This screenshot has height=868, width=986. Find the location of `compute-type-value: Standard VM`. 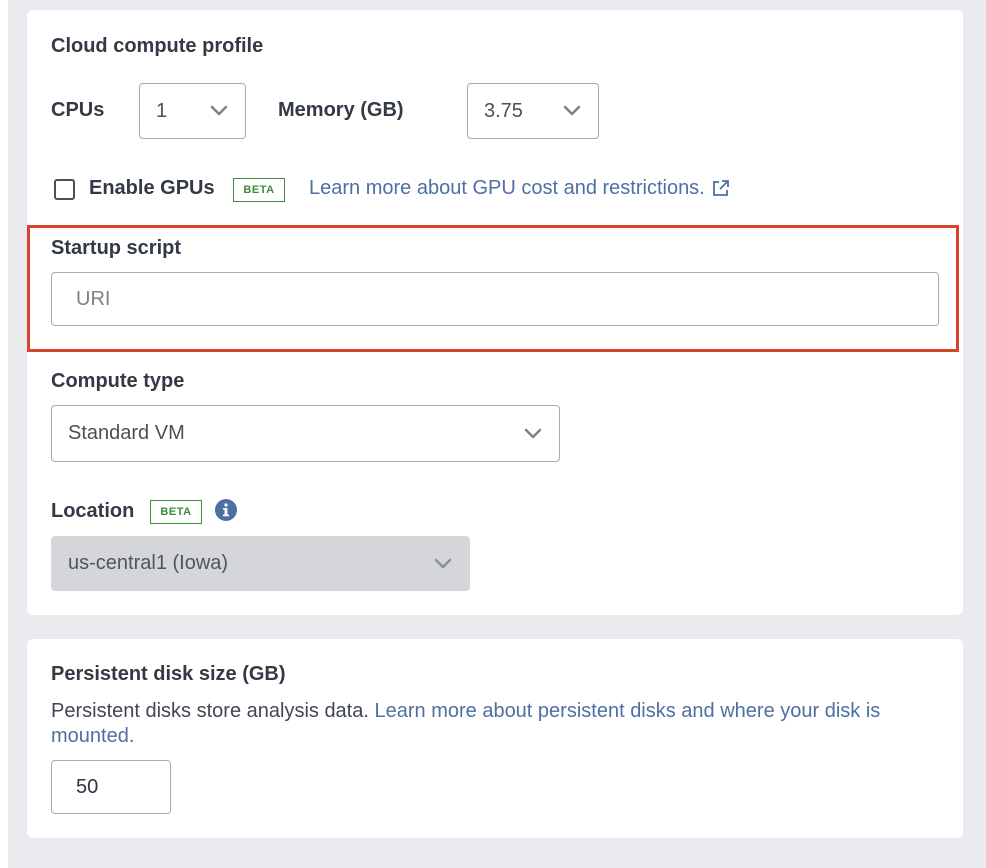

compute-type-value: Standard VM is located at coordinates (126, 433).